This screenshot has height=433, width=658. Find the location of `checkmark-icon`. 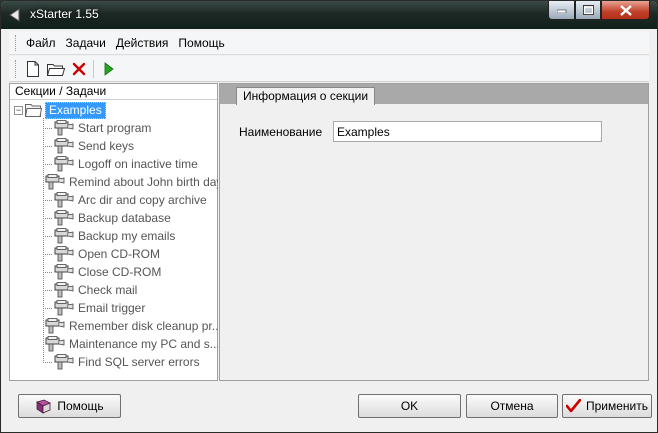

checkmark-icon is located at coordinates (573, 406).